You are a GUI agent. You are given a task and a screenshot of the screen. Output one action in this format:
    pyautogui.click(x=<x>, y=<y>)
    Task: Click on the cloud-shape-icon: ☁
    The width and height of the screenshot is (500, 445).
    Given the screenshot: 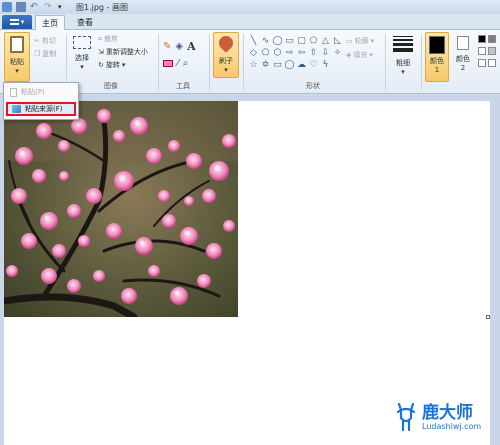 What is the action you would take?
    pyautogui.click(x=301, y=65)
    